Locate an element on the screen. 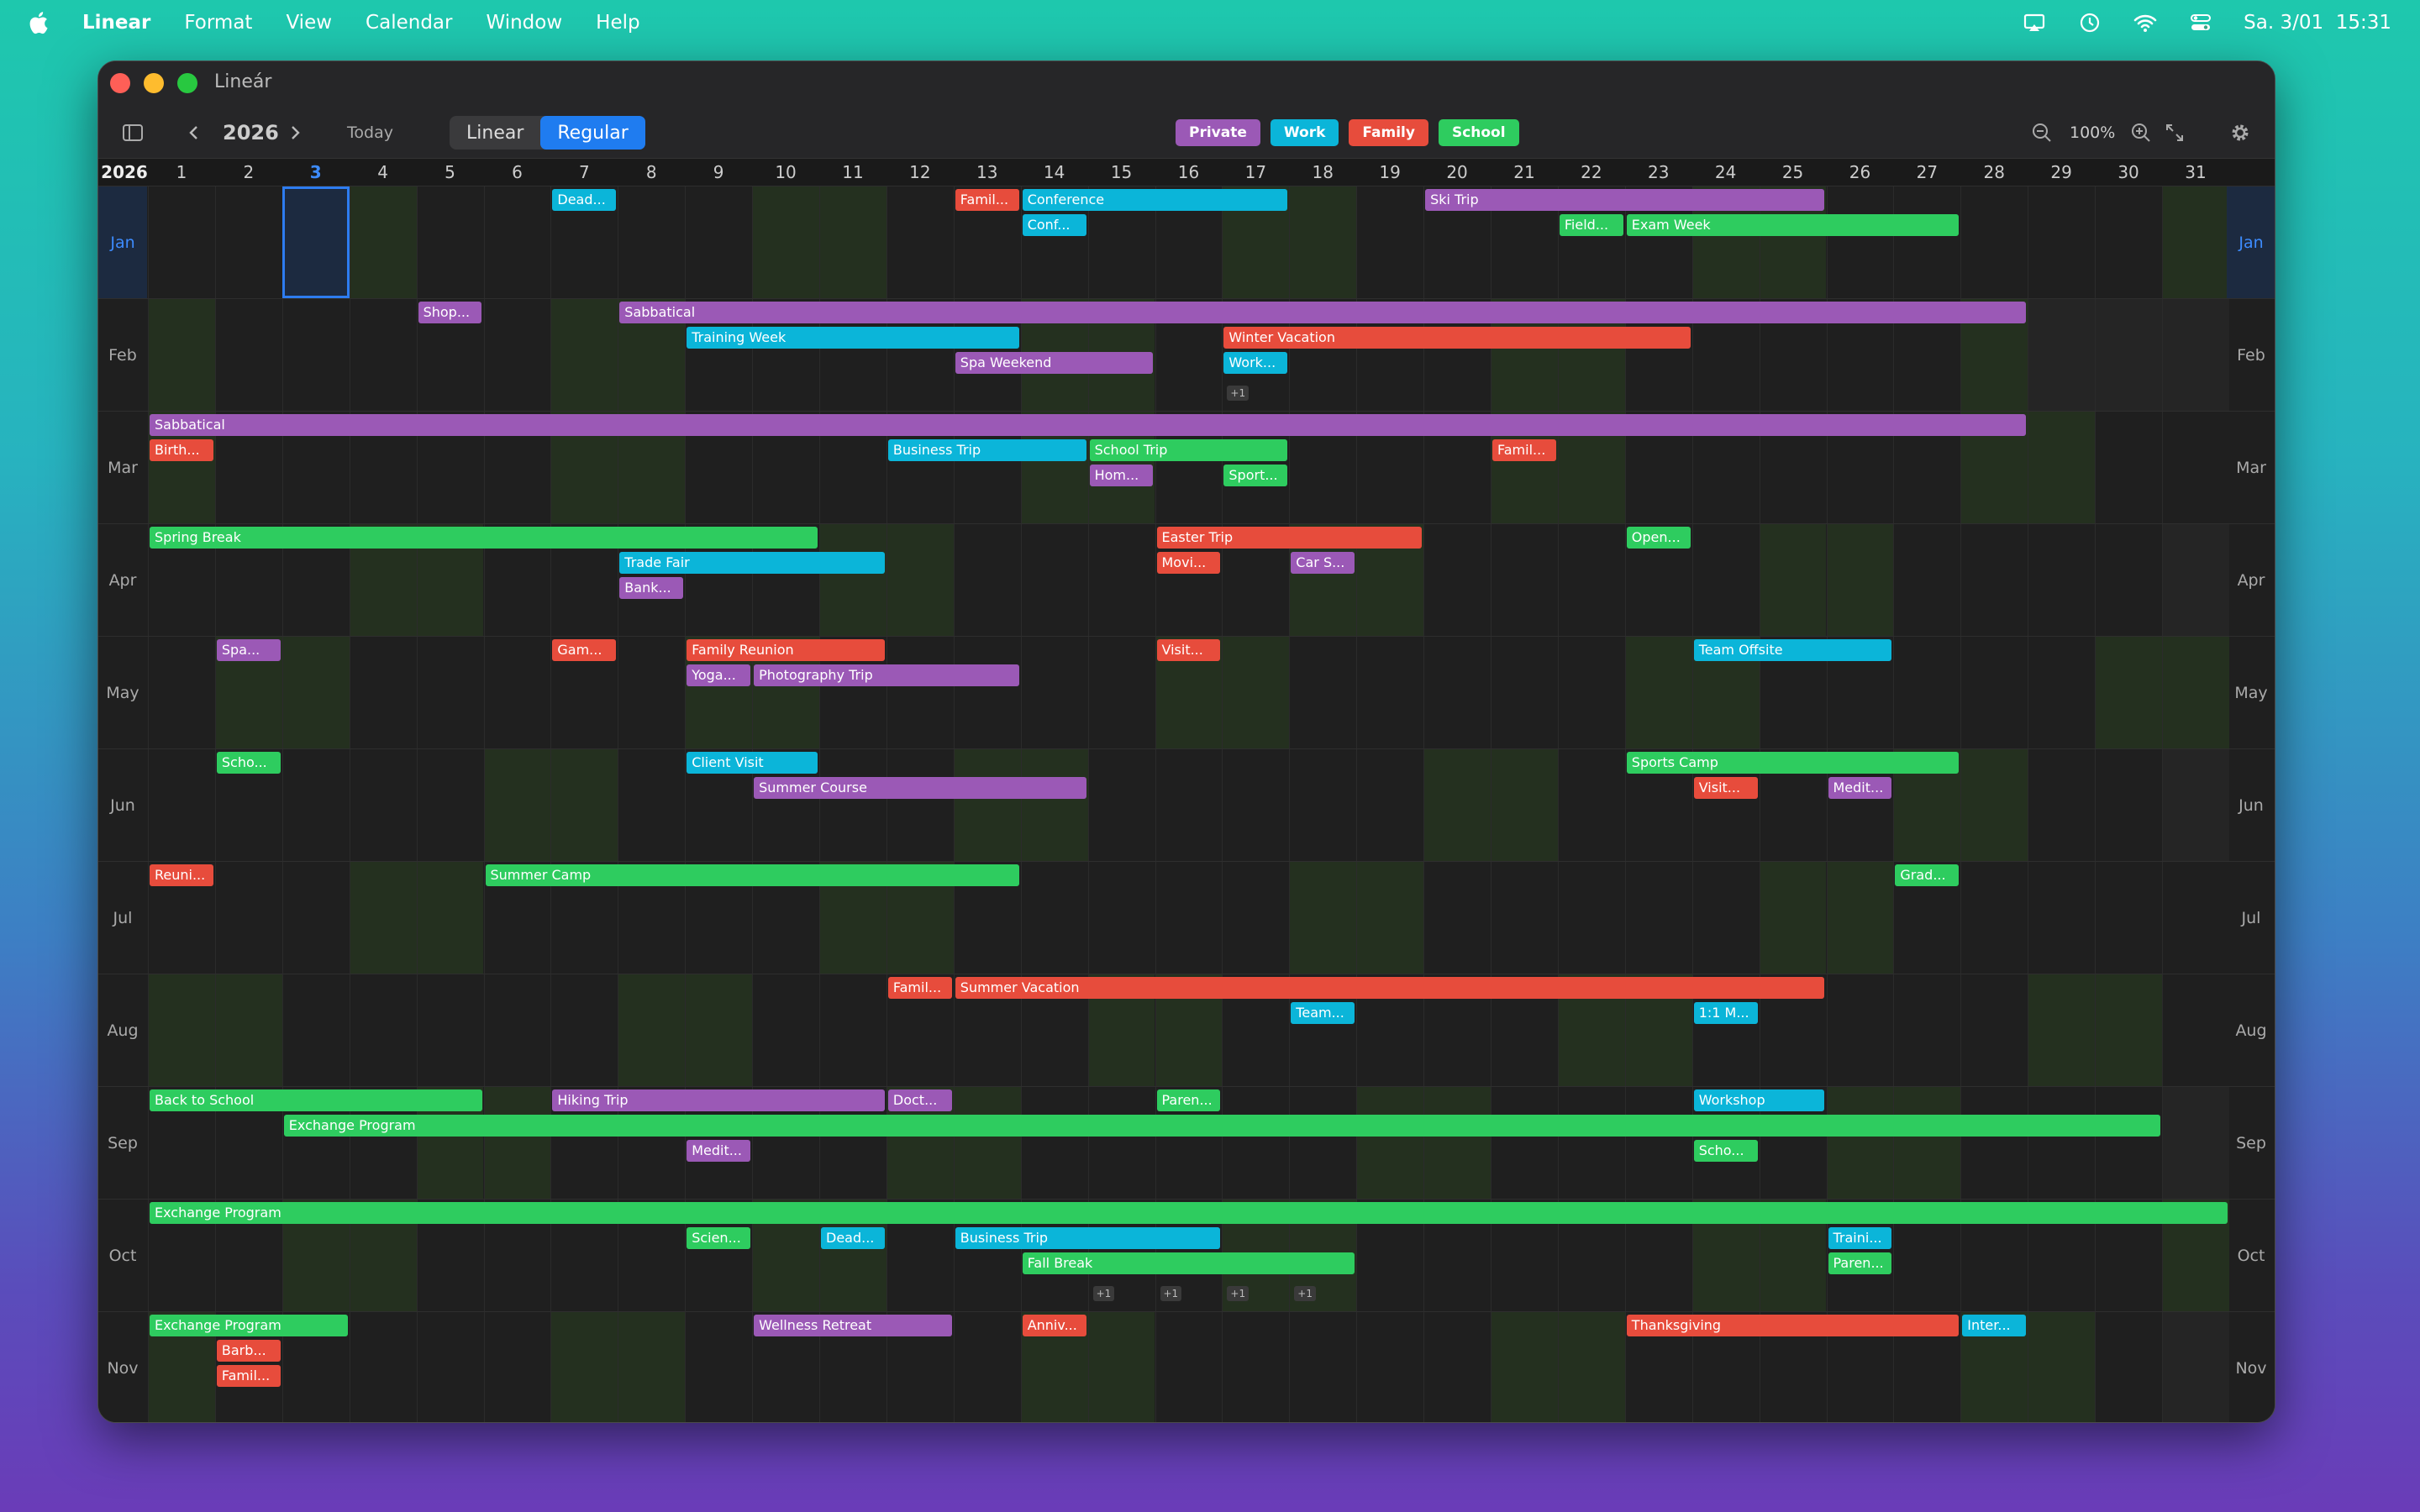 The height and width of the screenshot is (1512, 2420). event-bar: Trade Fair is located at coordinates (752, 563).